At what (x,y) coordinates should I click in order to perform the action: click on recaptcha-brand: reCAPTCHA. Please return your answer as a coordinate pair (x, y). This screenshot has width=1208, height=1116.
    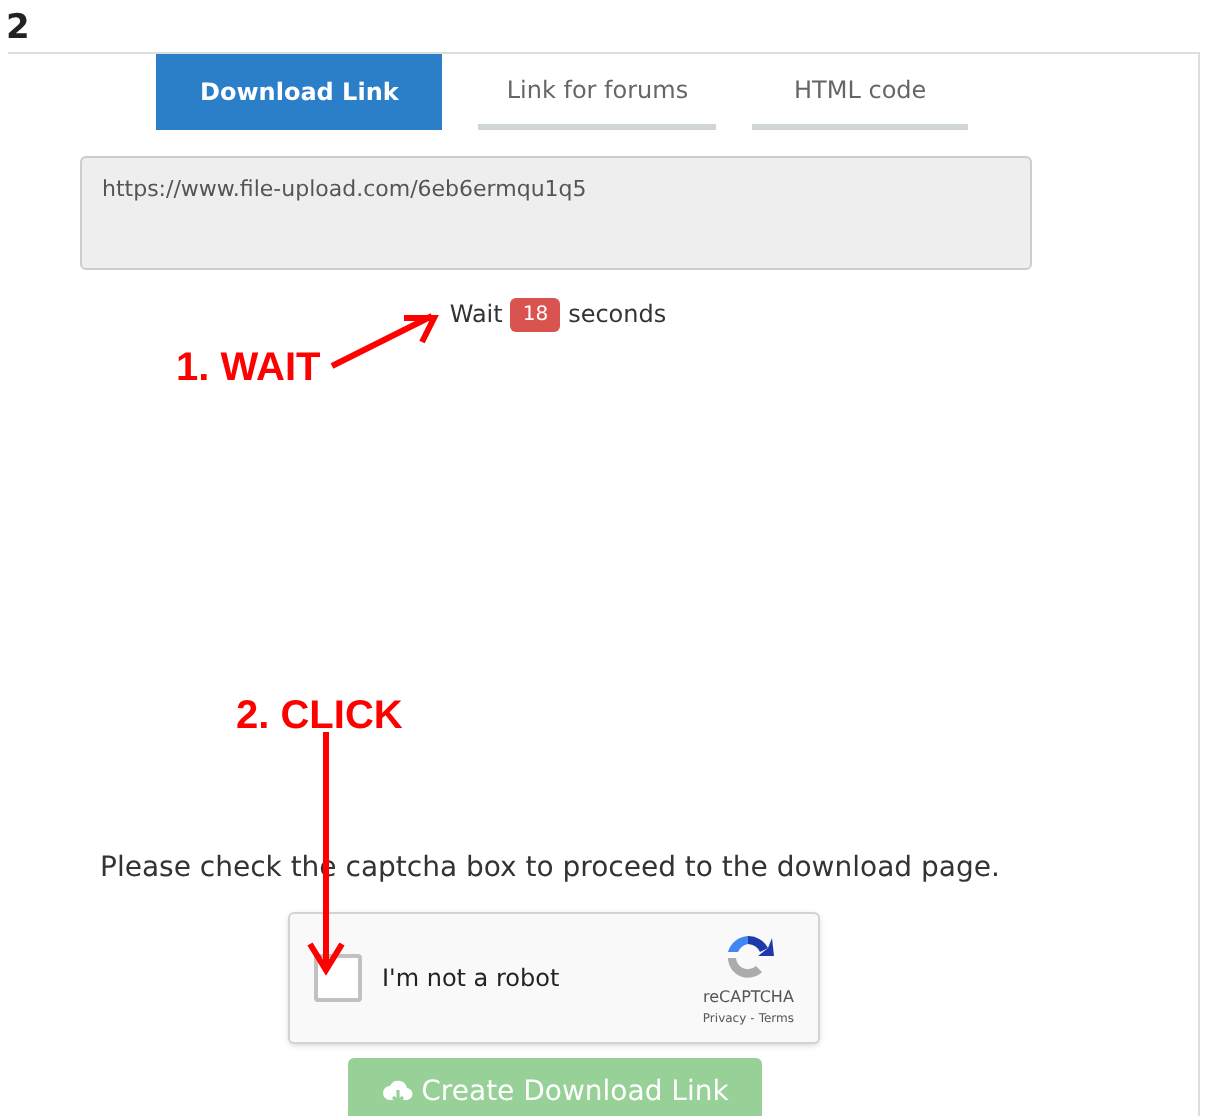
    Looking at the image, I should click on (748, 997).